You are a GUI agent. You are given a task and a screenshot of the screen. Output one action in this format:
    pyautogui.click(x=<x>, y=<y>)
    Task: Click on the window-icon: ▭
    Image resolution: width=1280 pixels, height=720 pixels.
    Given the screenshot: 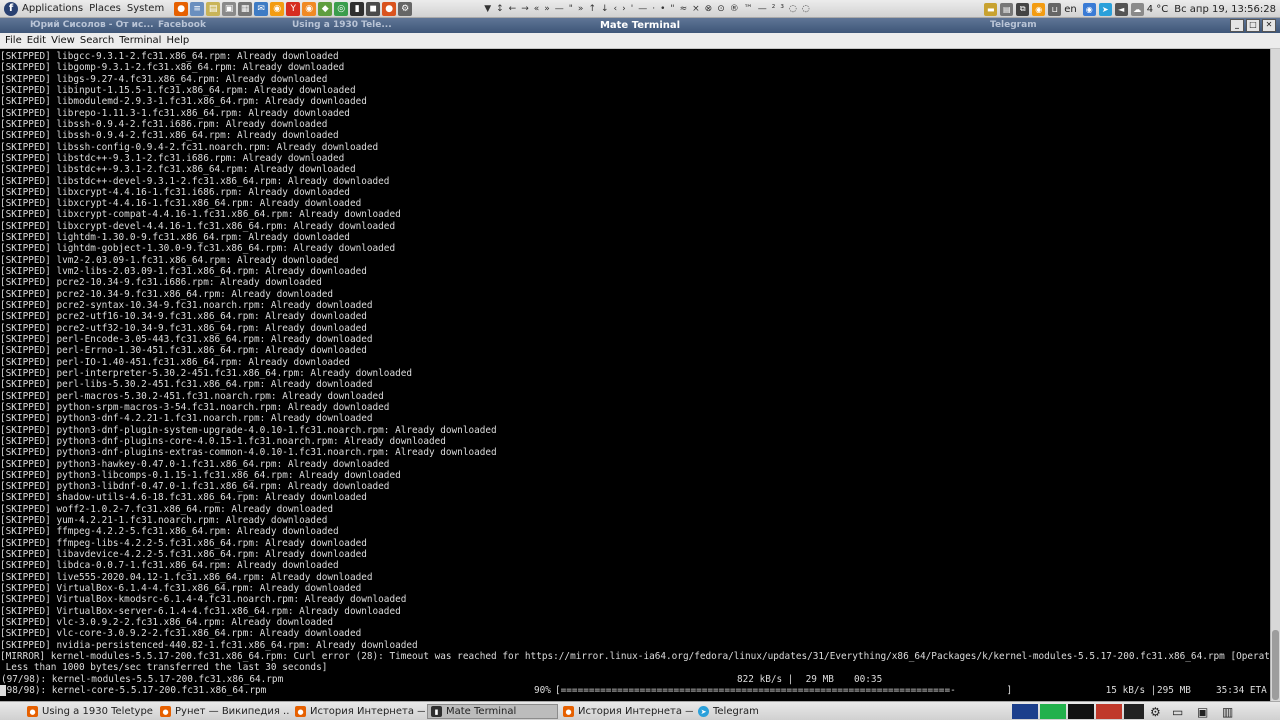 What is the action you would take?
    pyautogui.click(x=1177, y=711)
    